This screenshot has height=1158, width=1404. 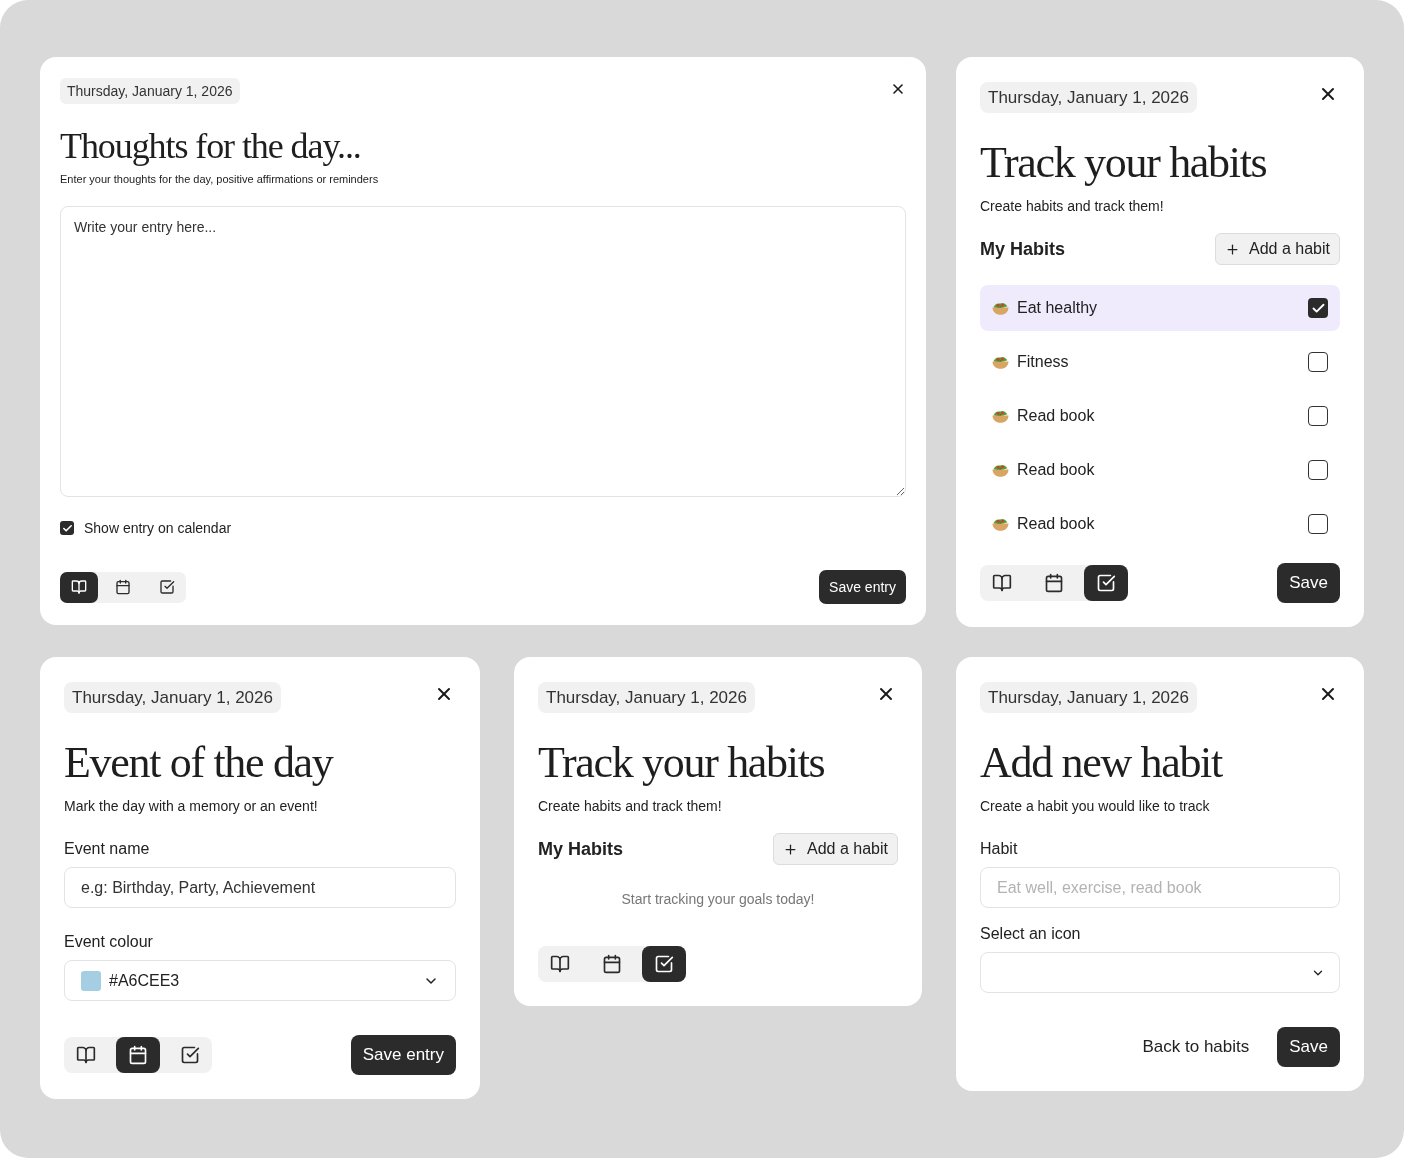 I want to click on colour-select: #A6CEE3, so click(x=260, y=980).